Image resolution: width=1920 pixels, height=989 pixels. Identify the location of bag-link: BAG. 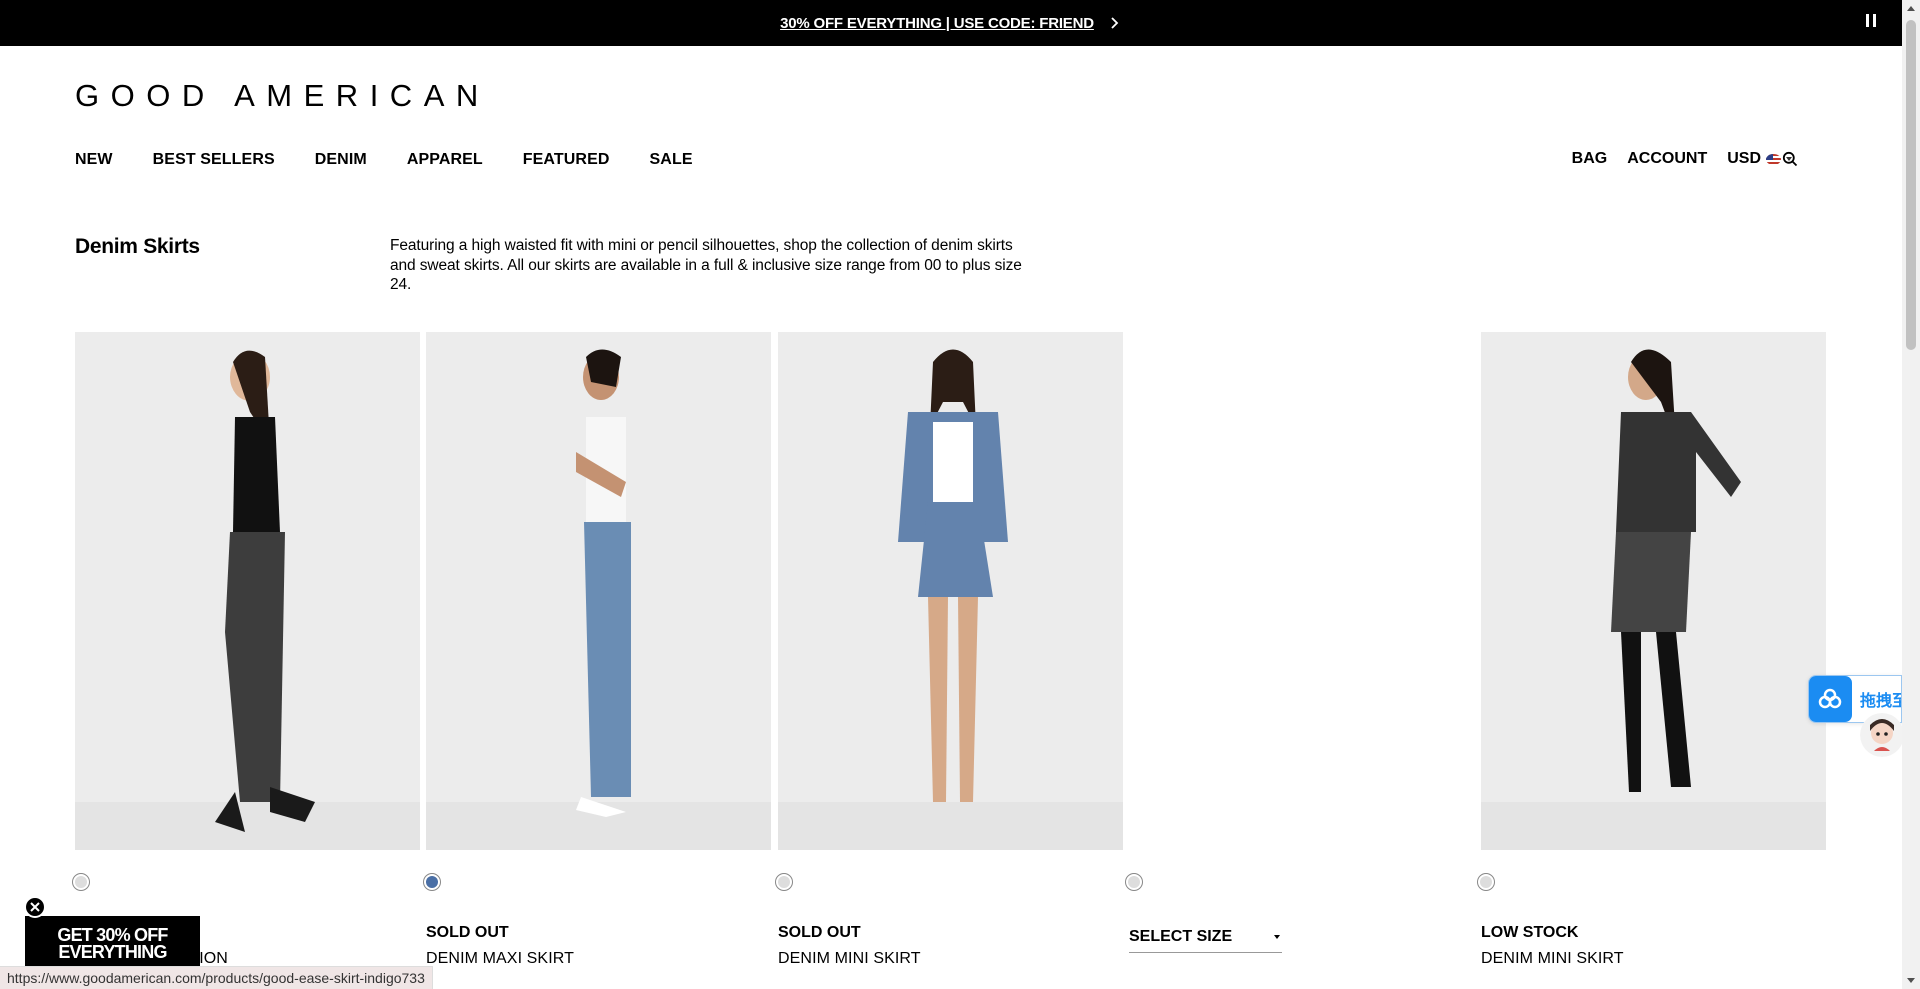
(1590, 159).